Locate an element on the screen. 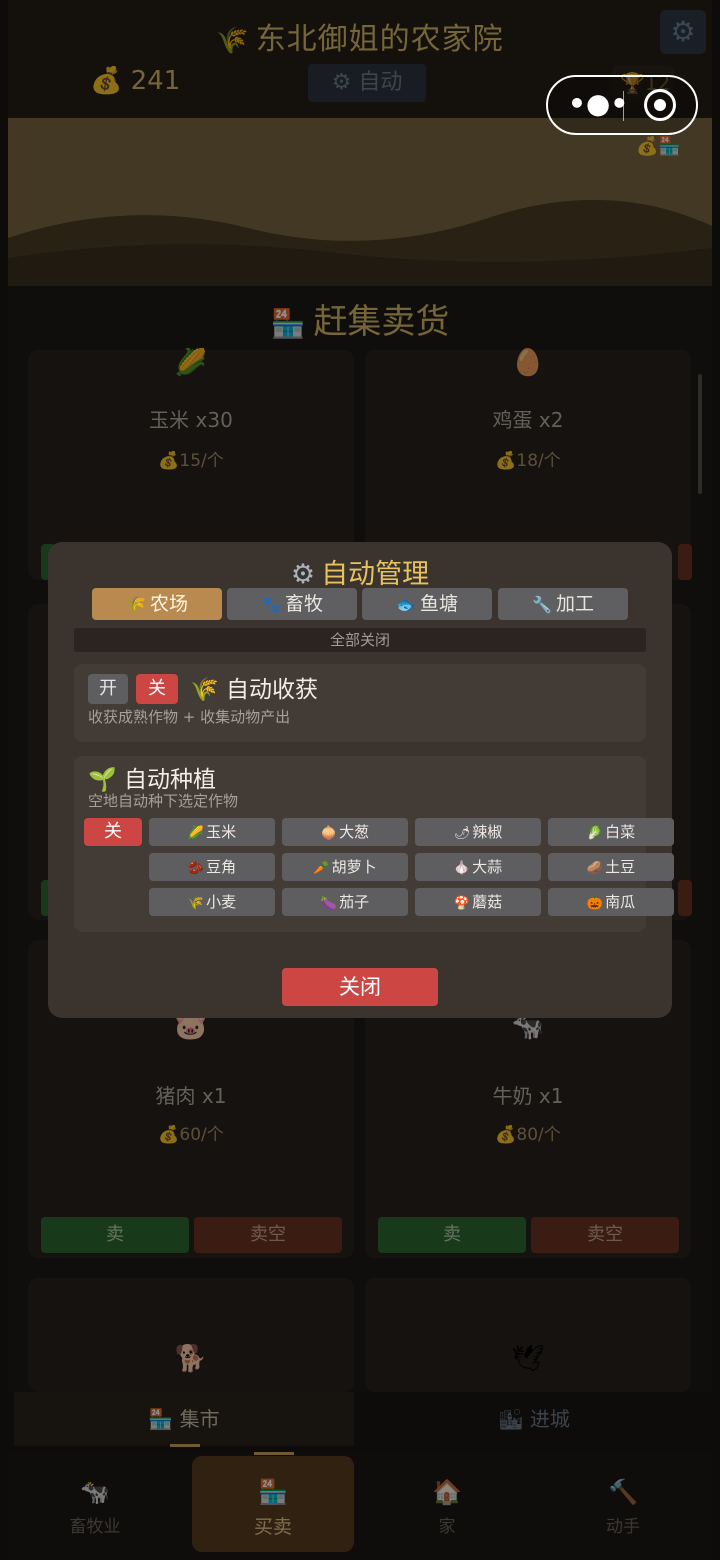 Image resolution: width=720 pixels, height=1560 pixels. crop-option-wheat: 🌾 小麦 is located at coordinates (212, 902).